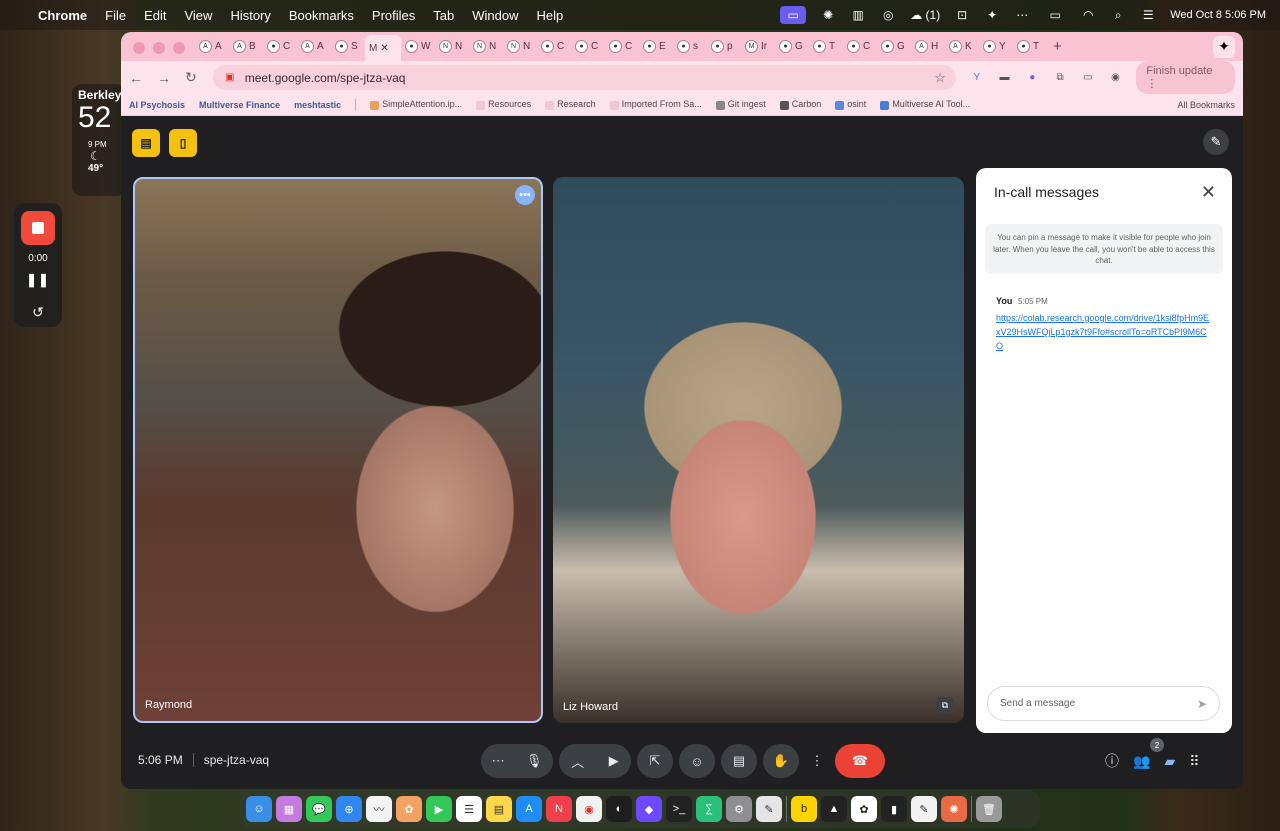 The height and width of the screenshot is (831, 1280). Describe the element at coordinates (834, 809) in the screenshot. I see `cursor-icon: ▲` at that location.